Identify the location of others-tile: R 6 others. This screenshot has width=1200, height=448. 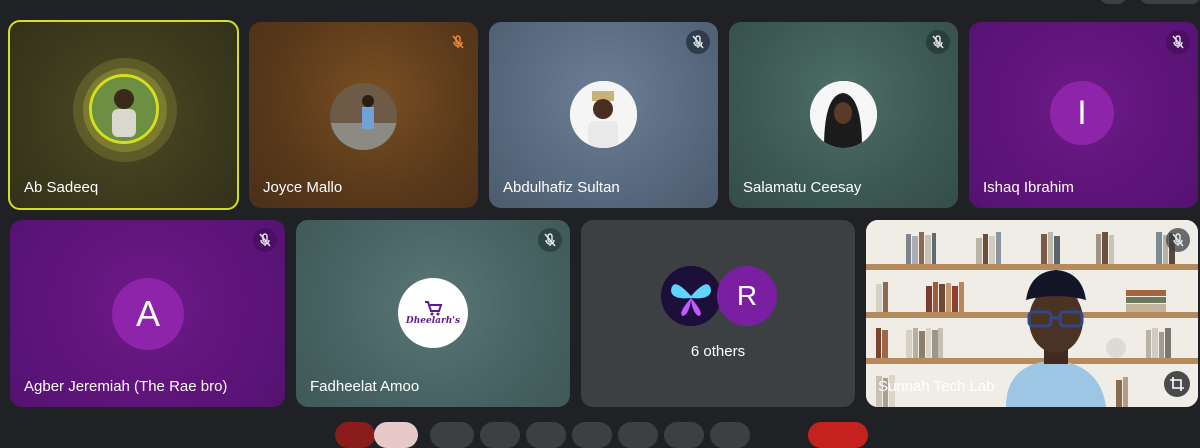
(718, 313).